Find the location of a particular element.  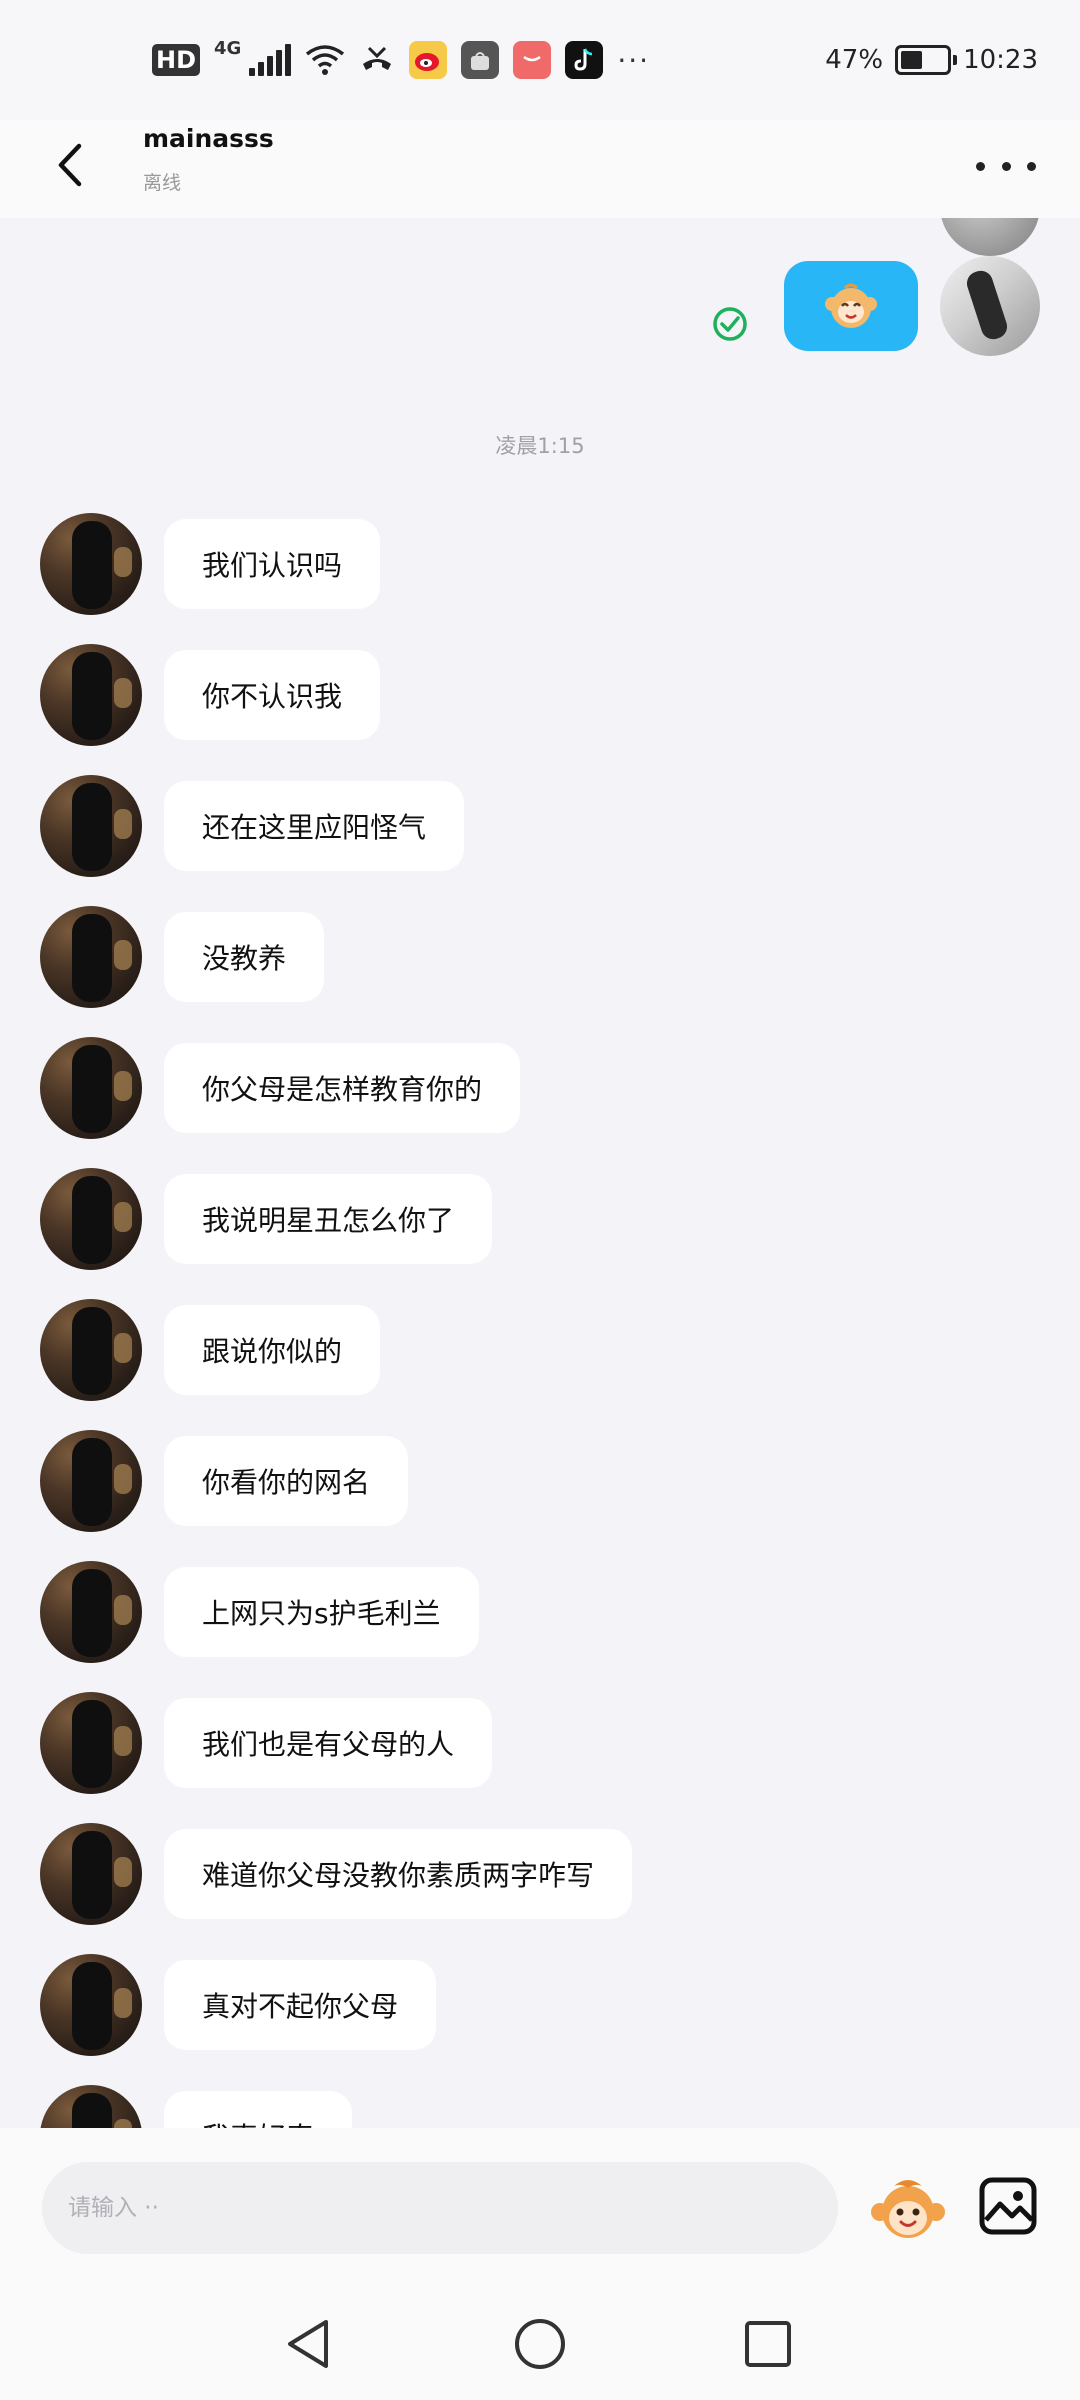

square-recents-icon is located at coordinates (768, 2344).